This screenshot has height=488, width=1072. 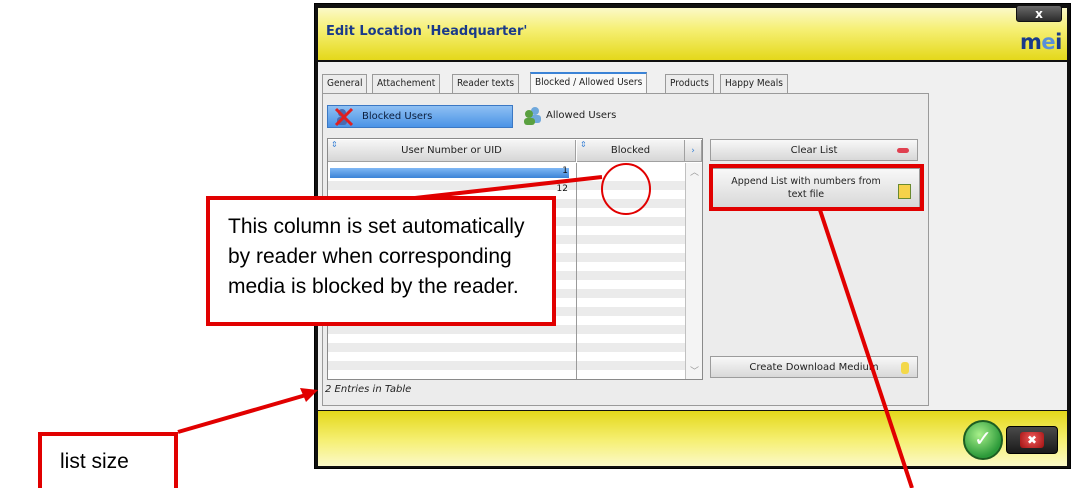 I want to click on create-download-medium-label: Create Download Medium, so click(x=814, y=367).